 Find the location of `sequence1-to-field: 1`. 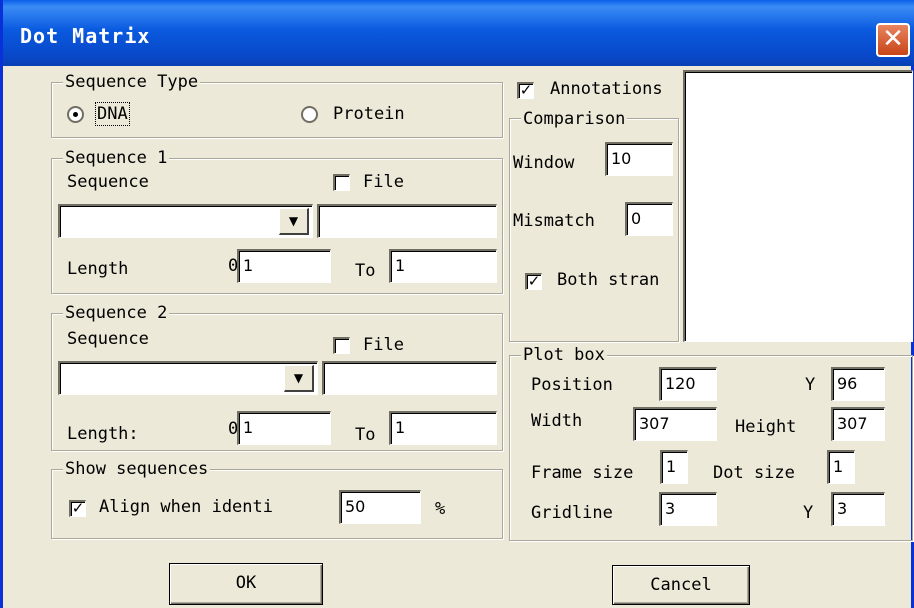

sequence1-to-field: 1 is located at coordinates (443, 266).